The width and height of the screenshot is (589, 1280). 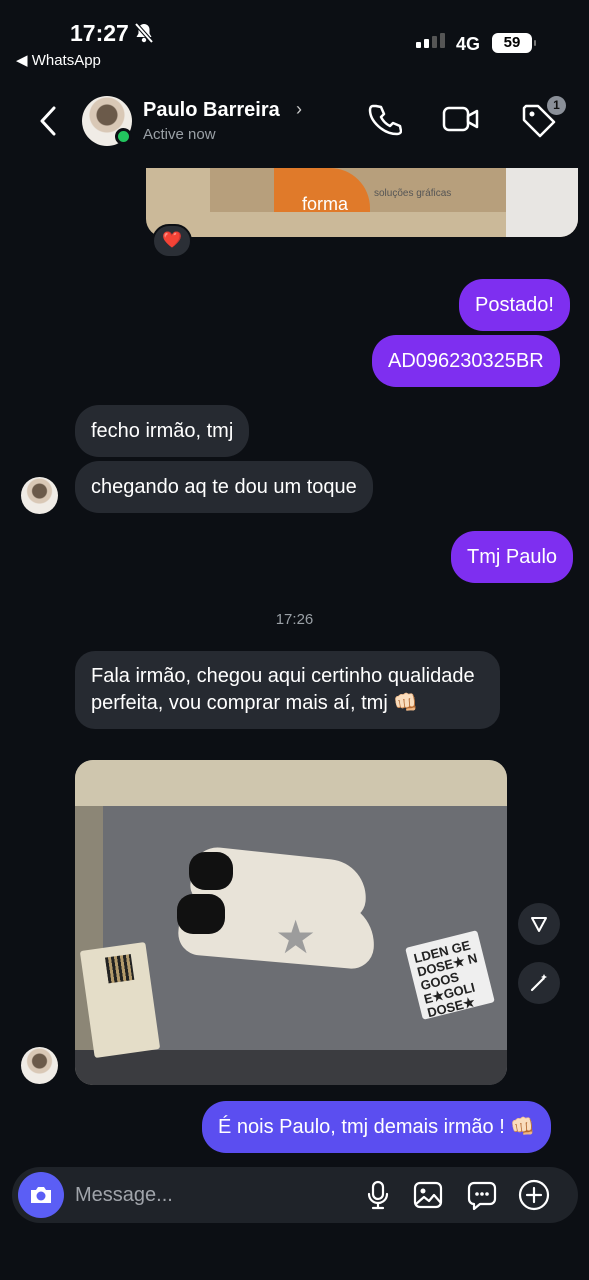 What do you see at coordinates (325, 204) in the screenshot?
I see `photo-brand-text: forma` at bounding box center [325, 204].